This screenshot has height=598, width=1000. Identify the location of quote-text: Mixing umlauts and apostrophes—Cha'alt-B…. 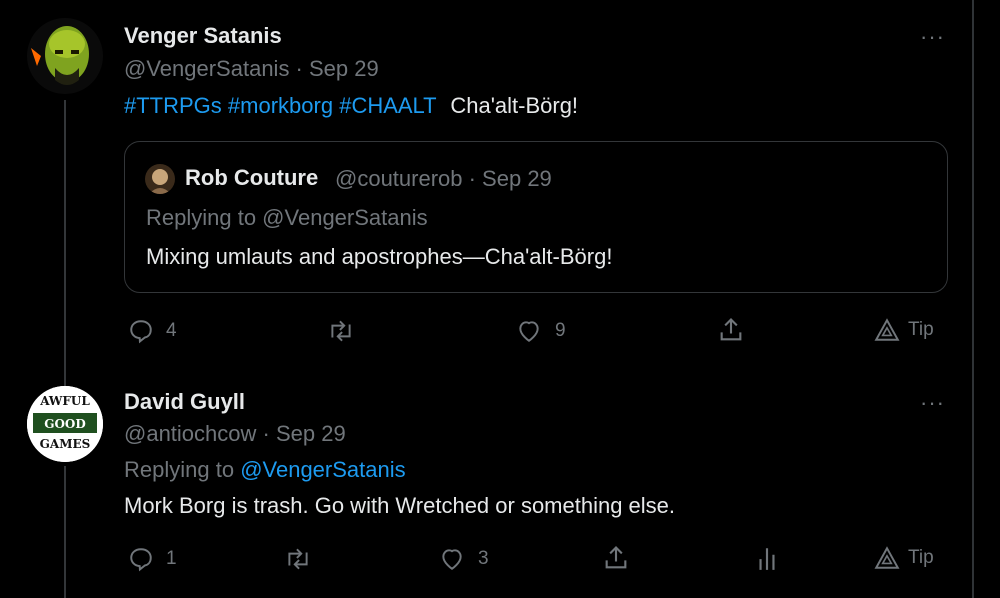
(379, 256).